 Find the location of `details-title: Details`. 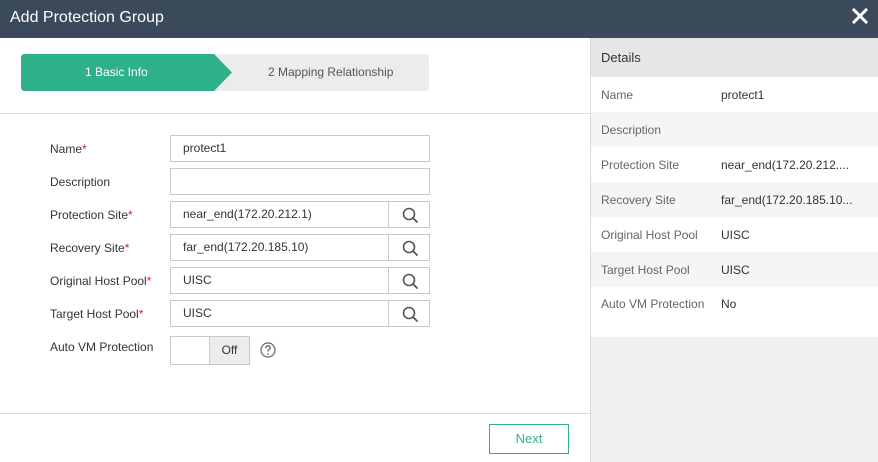

details-title: Details is located at coordinates (621, 57).